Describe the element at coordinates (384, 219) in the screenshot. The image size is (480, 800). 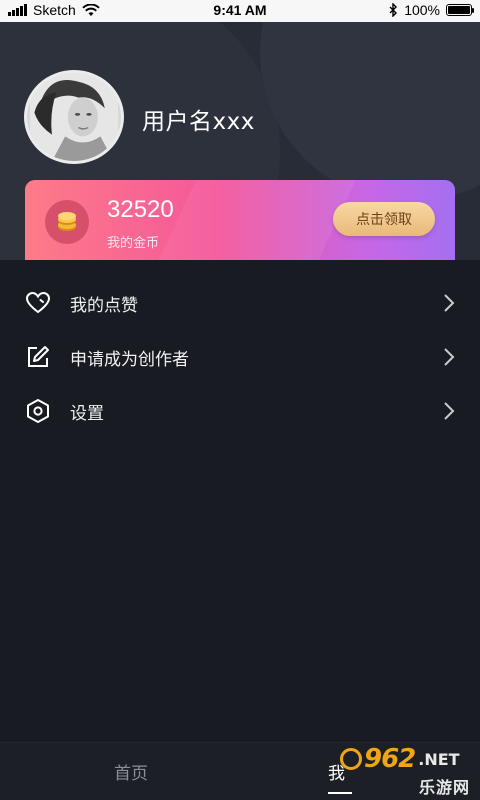
I see `claim-coins-button: 点击领取` at that location.